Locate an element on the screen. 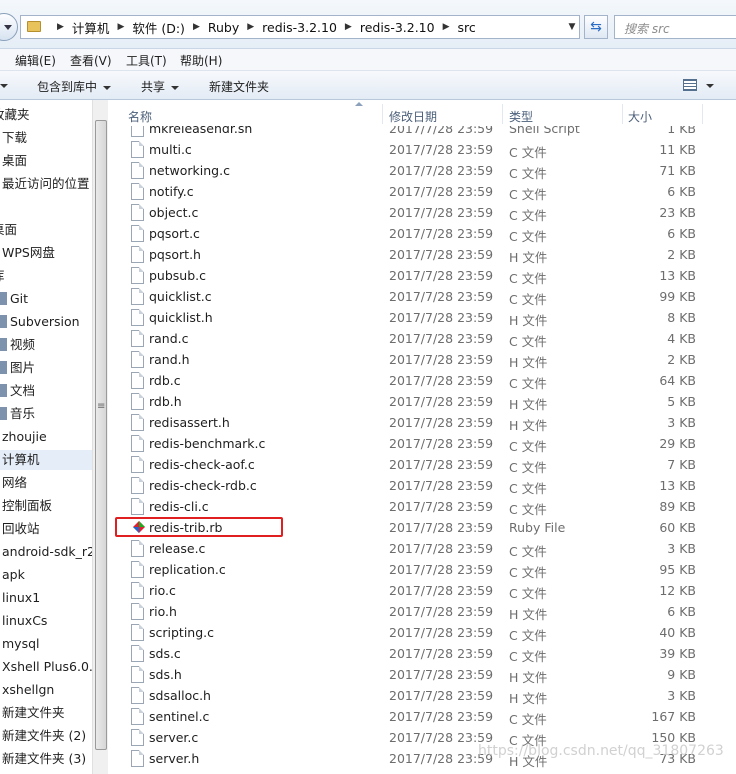  file-row: rio.h 2017/7/28 23:59 H 文件 6 KB is located at coordinates (422, 611).